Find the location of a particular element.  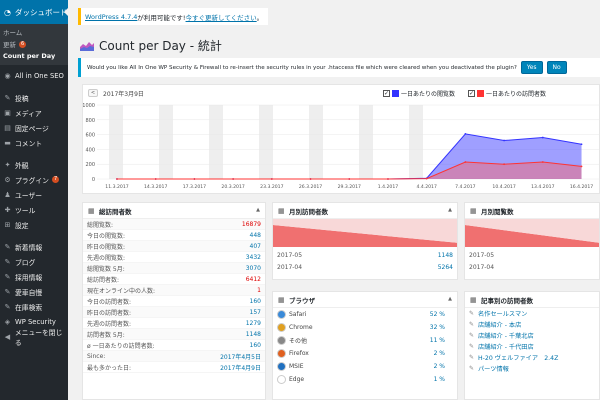

x-tick-label: 4.4.2017 is located at coordinates (426, 187).